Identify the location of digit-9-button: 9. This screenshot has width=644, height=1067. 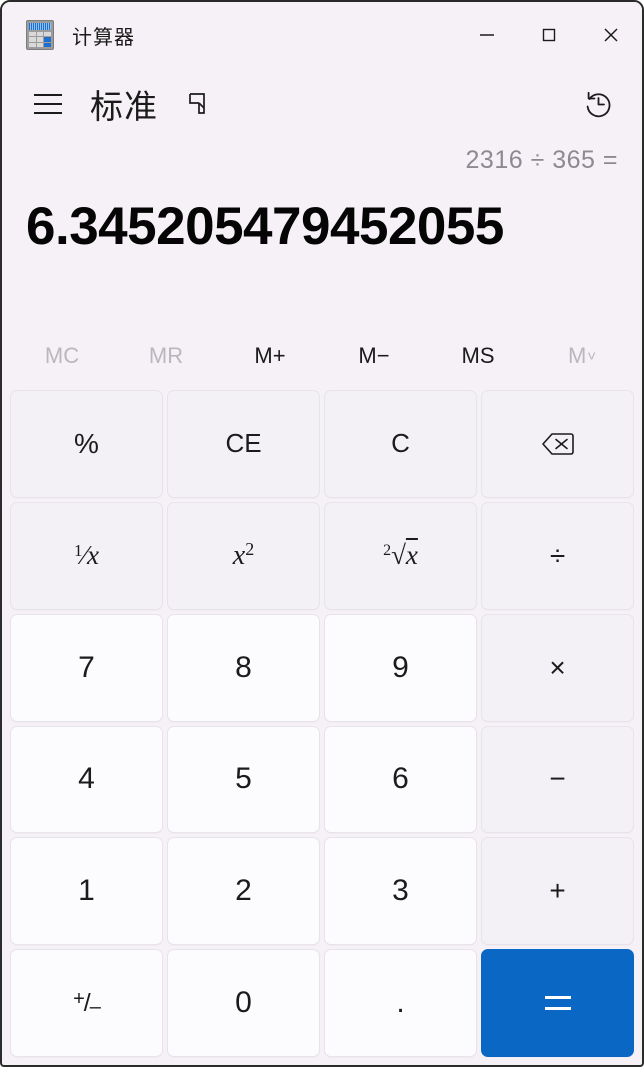
(400, 667).